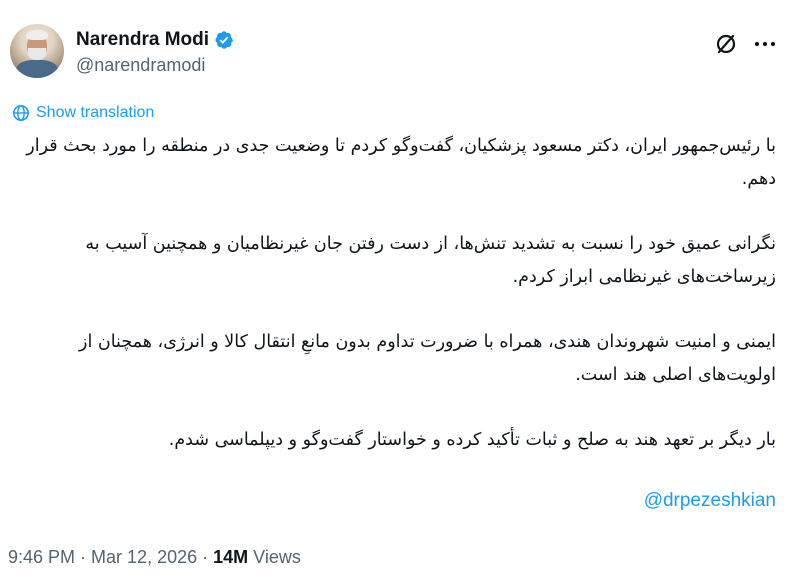  What do you see at coordinates (224, 40) in the screenshot?
I see `verified-badge-icon` at bounding box center [224, 40].